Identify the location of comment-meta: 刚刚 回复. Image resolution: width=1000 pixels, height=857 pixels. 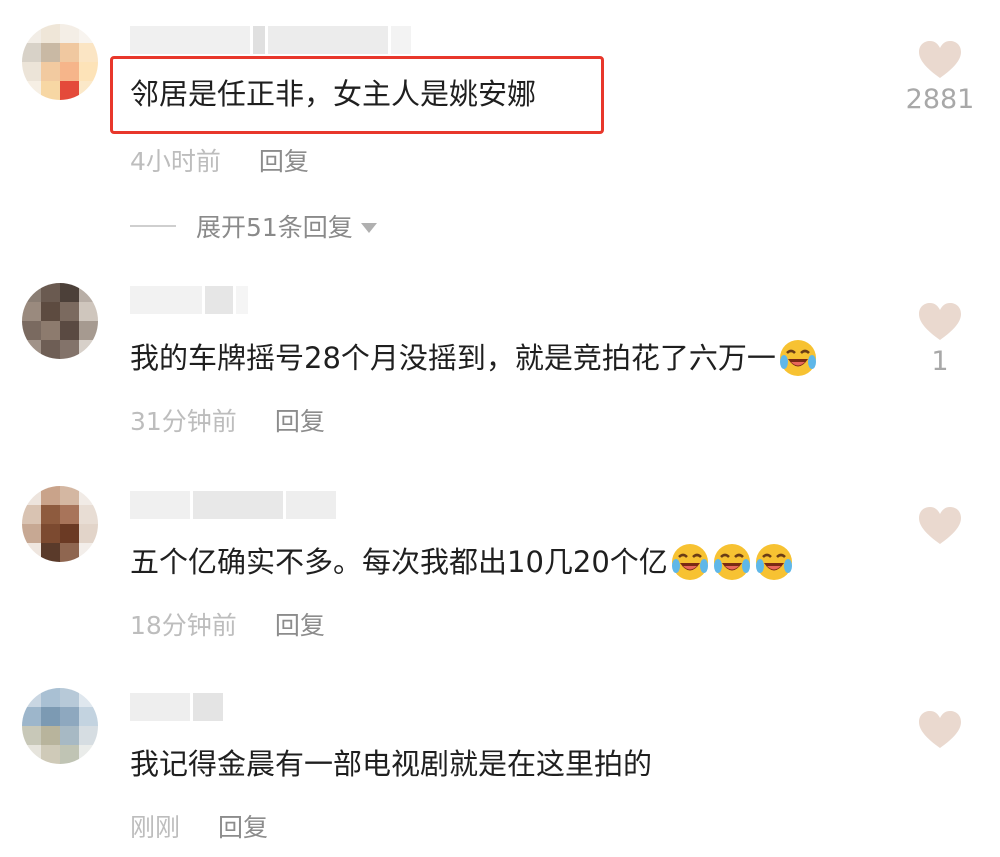
(199, 828).